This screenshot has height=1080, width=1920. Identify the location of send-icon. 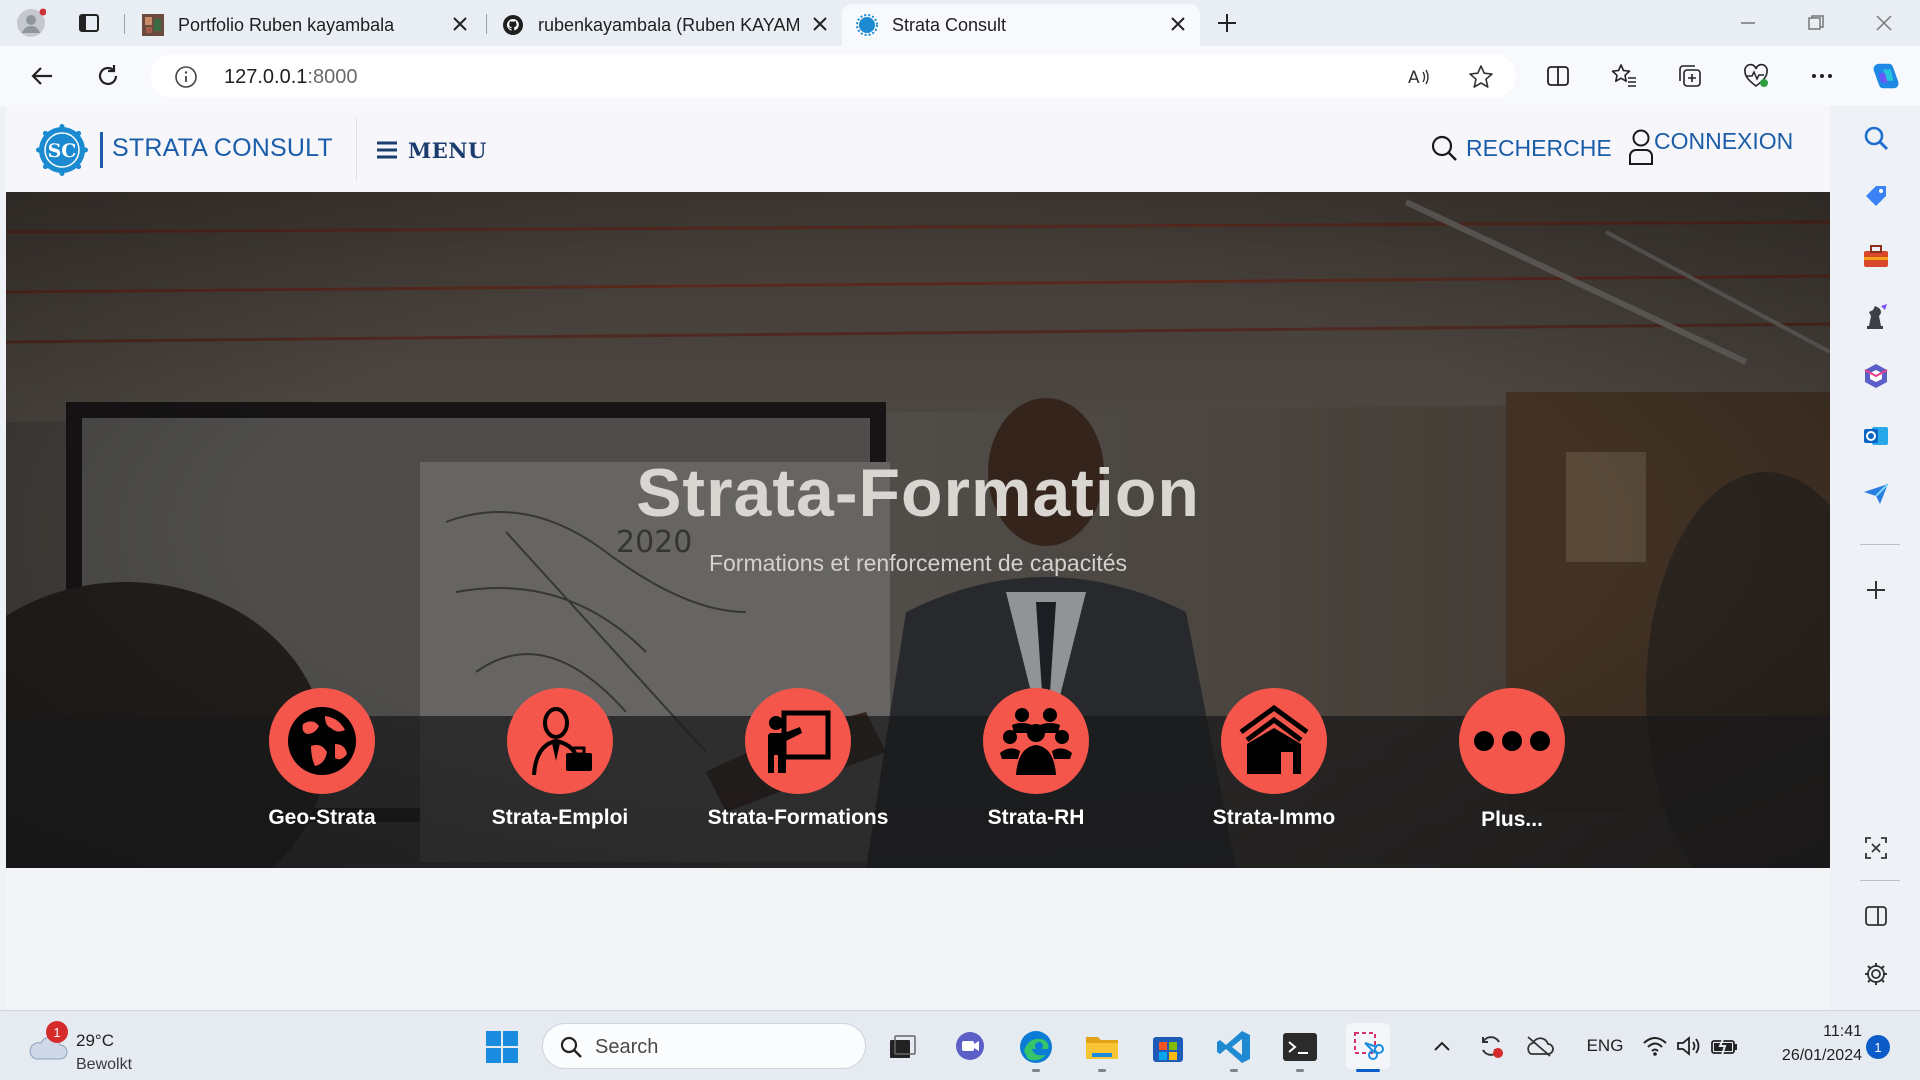
(1876, 493).